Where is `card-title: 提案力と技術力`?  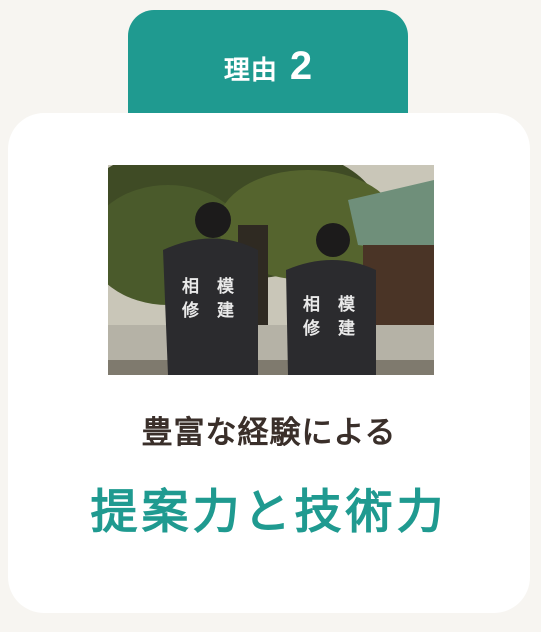
card-title: 提案力と技術力 is located at coordinates (269, 512).